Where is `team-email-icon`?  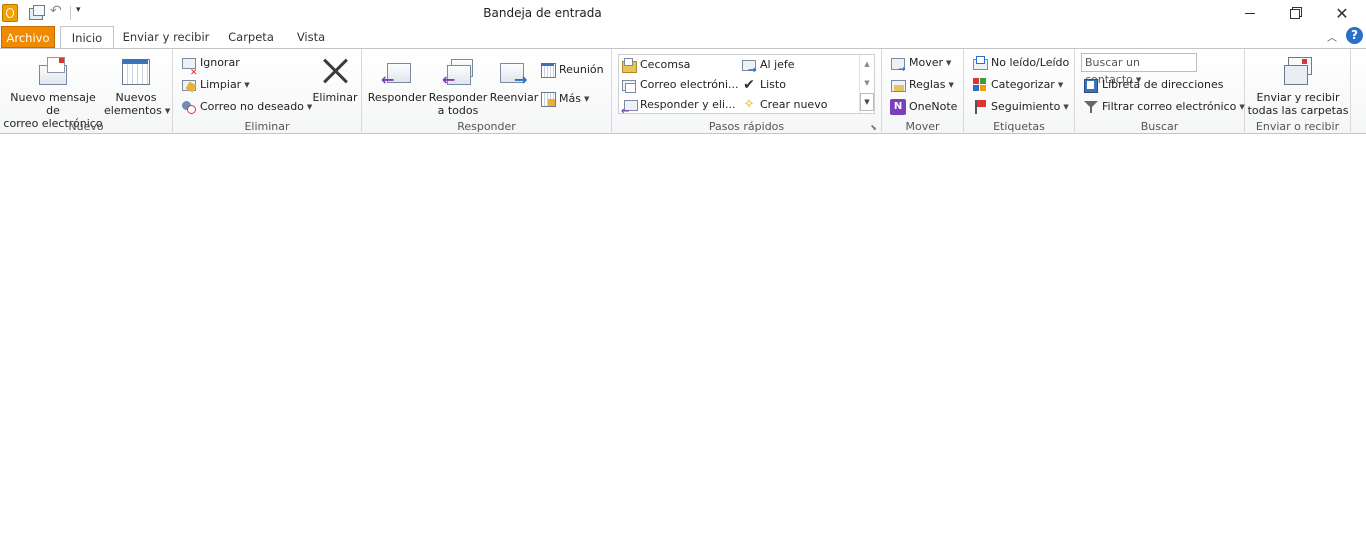
team-email-icon is located at coordinates (629, 85).